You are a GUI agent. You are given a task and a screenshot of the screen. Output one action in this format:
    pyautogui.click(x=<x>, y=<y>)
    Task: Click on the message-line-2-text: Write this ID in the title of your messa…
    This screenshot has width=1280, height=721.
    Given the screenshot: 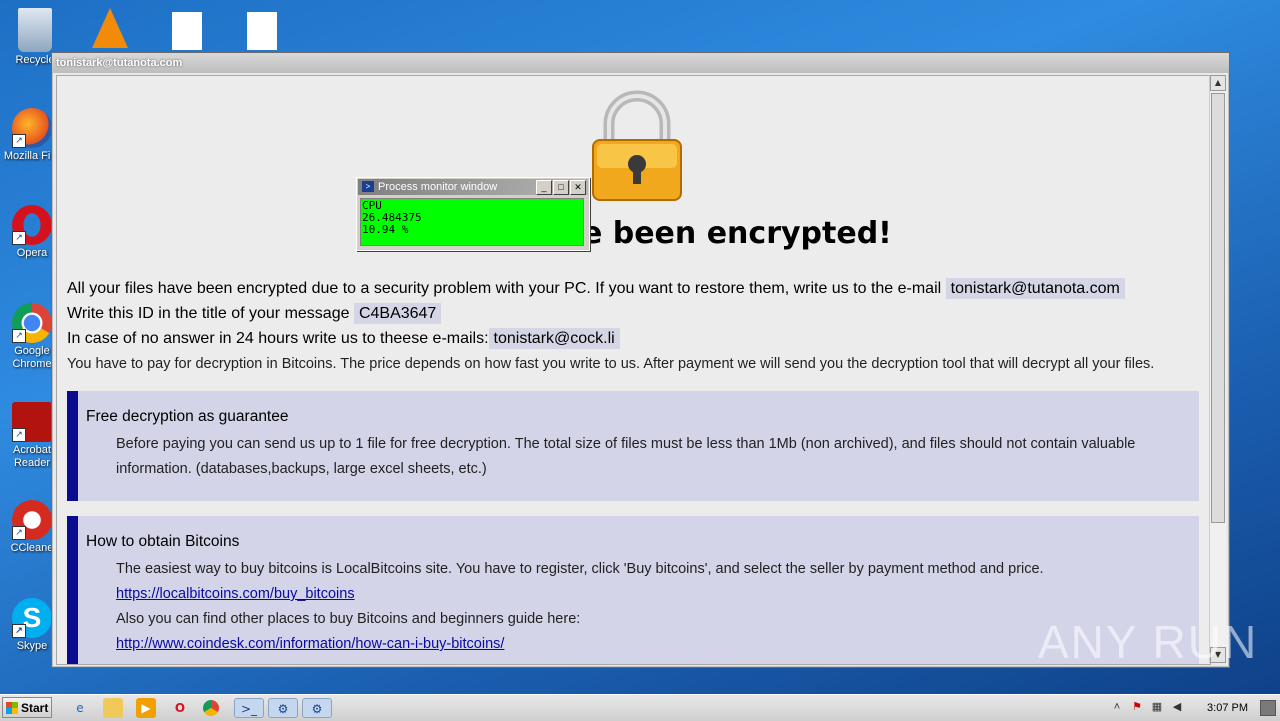 What is the action you would take?
    pyautogui.click(x=208, y=313)
    